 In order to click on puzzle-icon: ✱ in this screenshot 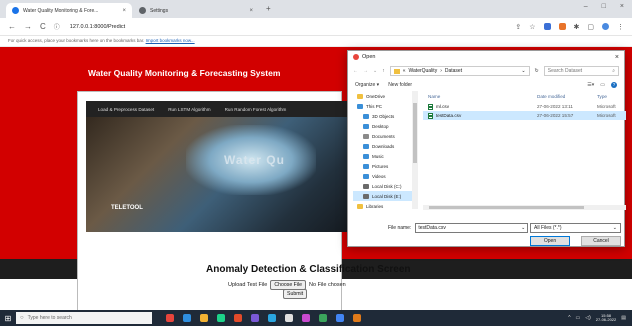, I will do `click(577, 27)`.